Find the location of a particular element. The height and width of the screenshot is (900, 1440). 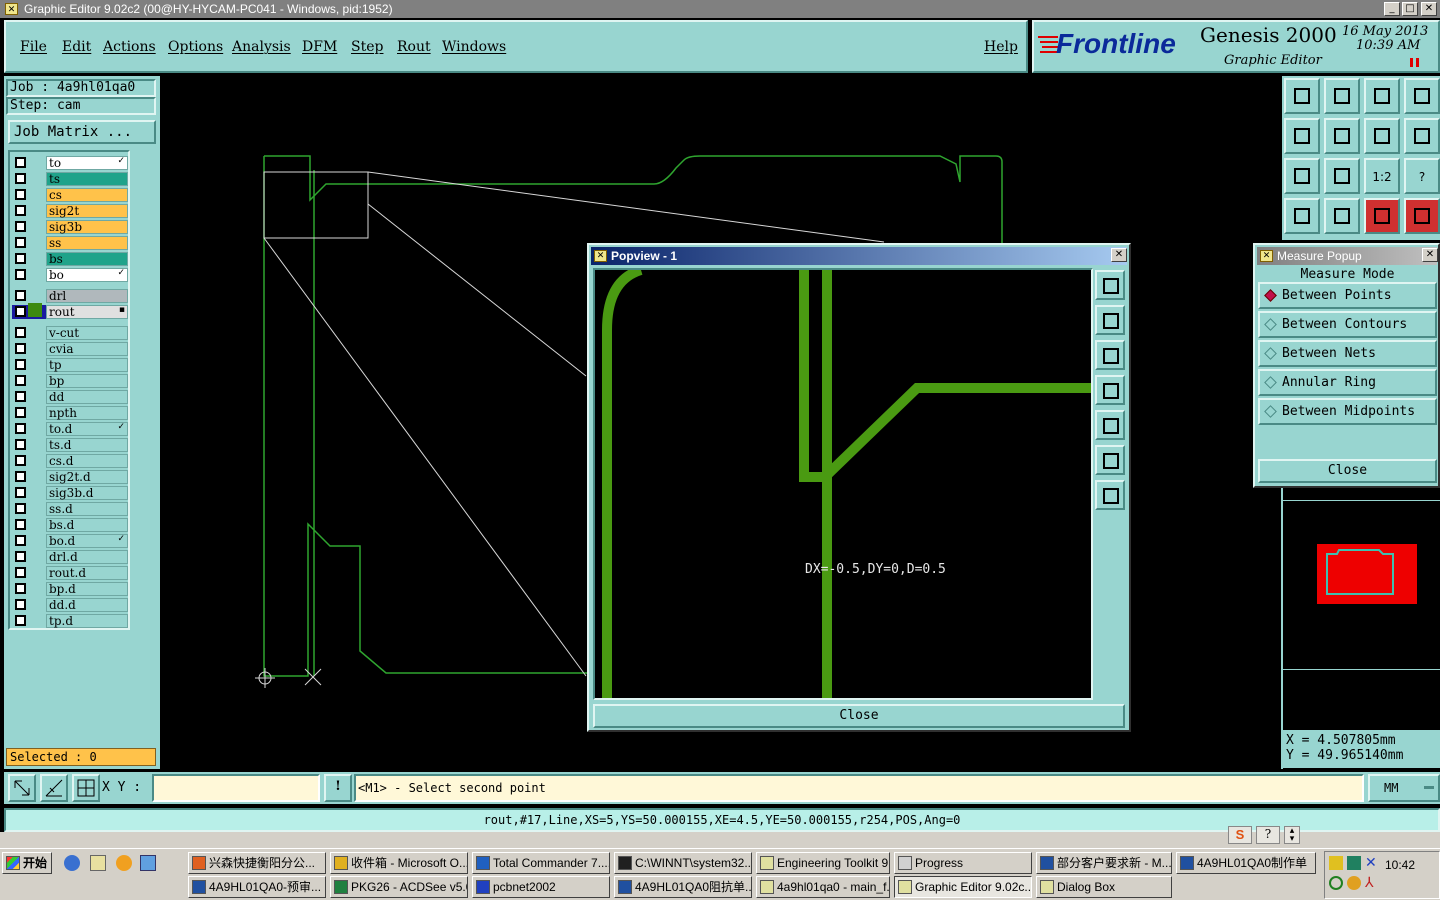

layer-name: drl is located at coordinates (87, 296).